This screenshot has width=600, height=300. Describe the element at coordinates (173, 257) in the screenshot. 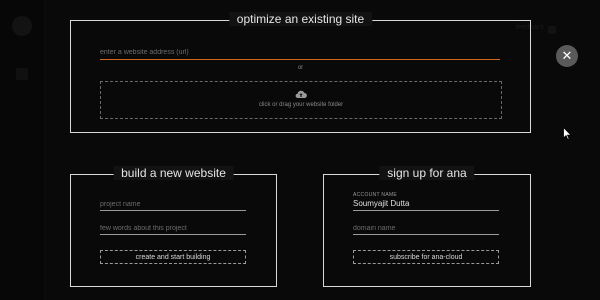

I see `create-and-build-button: create and start building` at that location.